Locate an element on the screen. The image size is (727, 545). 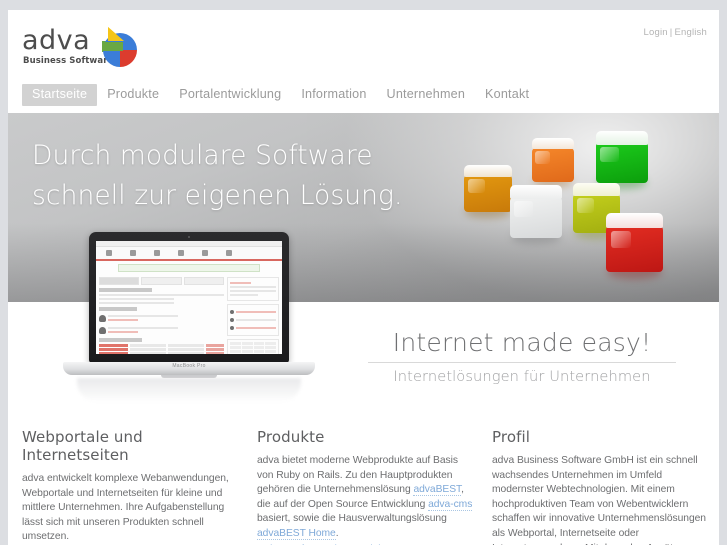
column-heading: Profil is located at coordinates (511, 437).